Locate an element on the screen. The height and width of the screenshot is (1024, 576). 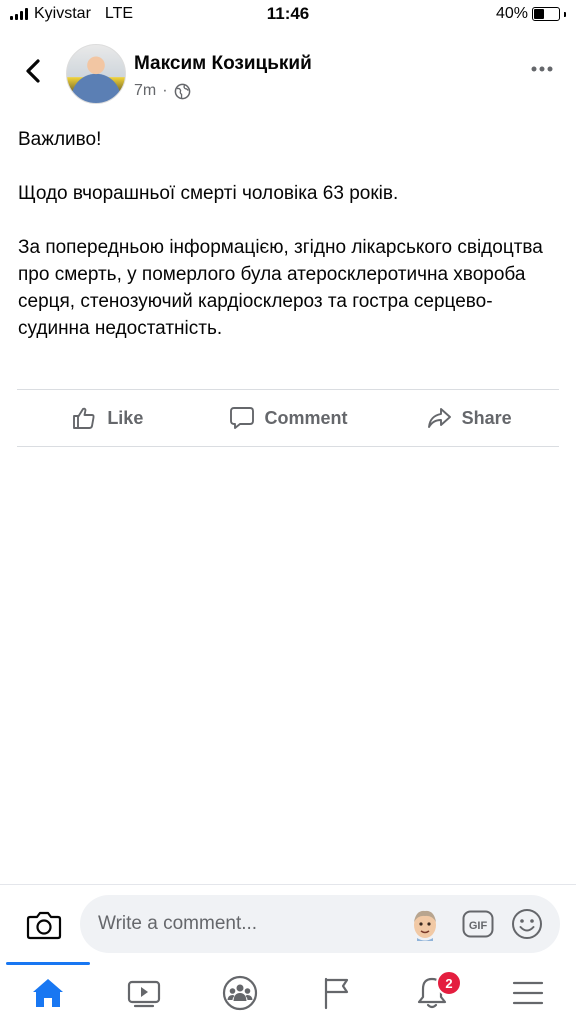
comment-bar: Write a comment... GIF is located at coordinates (288, 923).